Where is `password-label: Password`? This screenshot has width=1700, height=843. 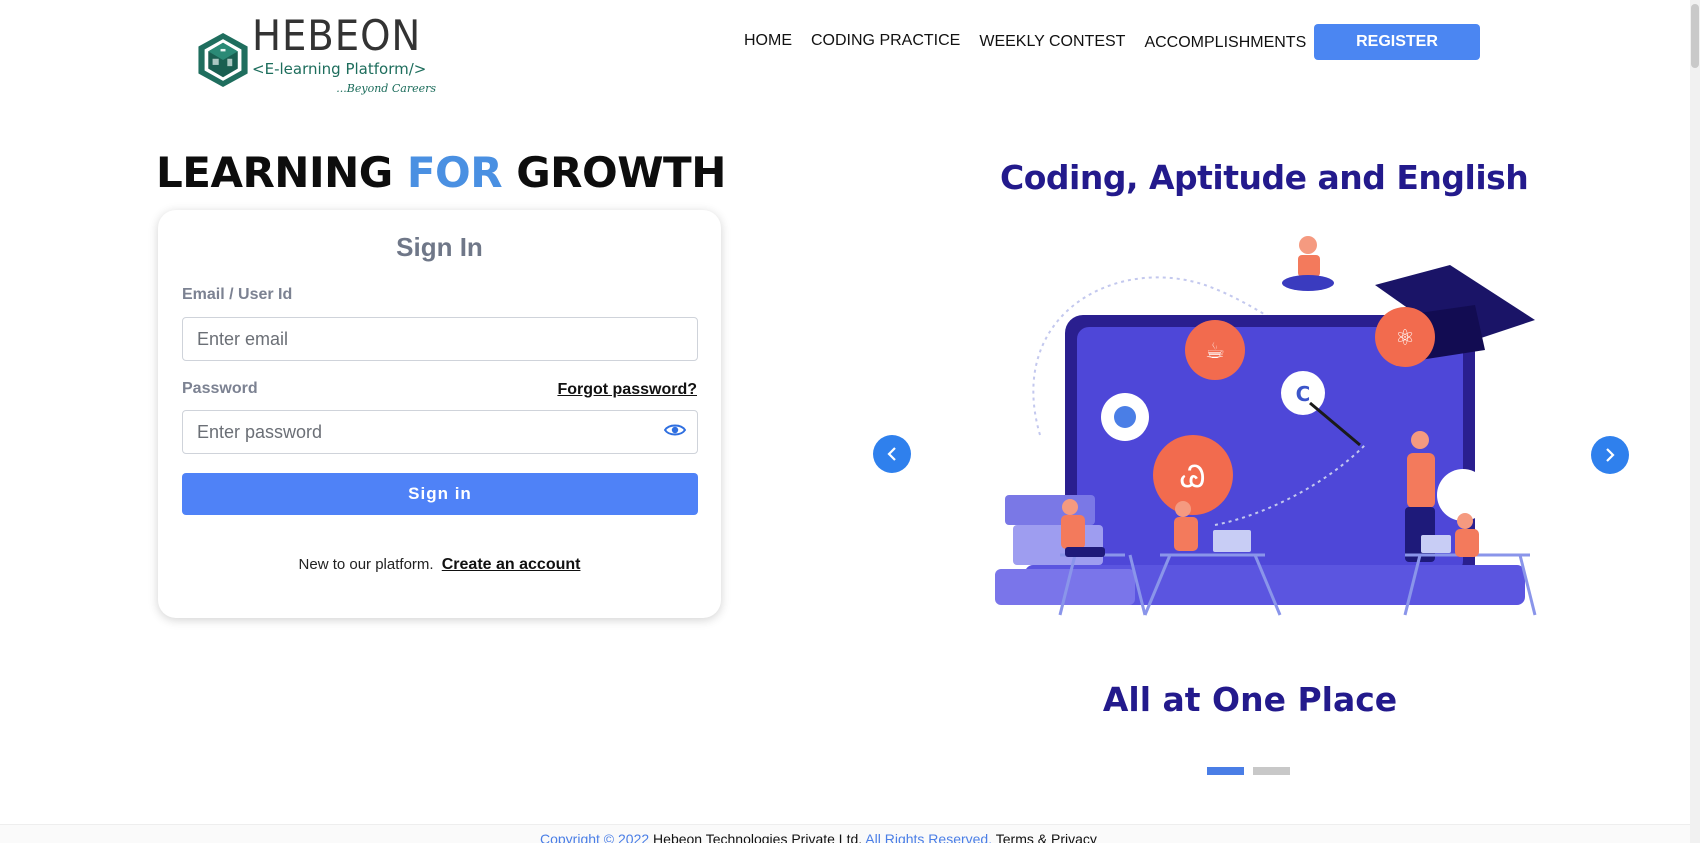 password-label: Password is located at coordinates (220, 388).